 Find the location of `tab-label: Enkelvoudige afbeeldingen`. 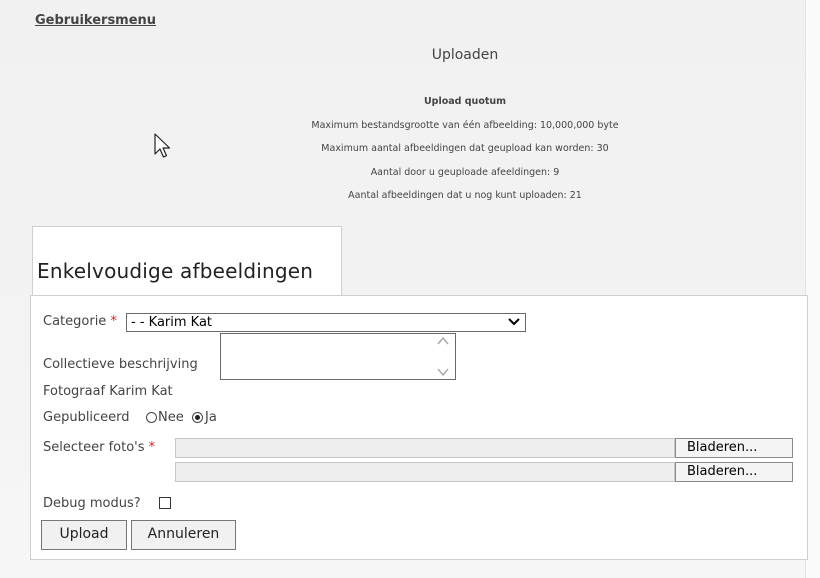

tab-label: Enkelvoudige afbeeldingen is located at coordinates (175, 271).